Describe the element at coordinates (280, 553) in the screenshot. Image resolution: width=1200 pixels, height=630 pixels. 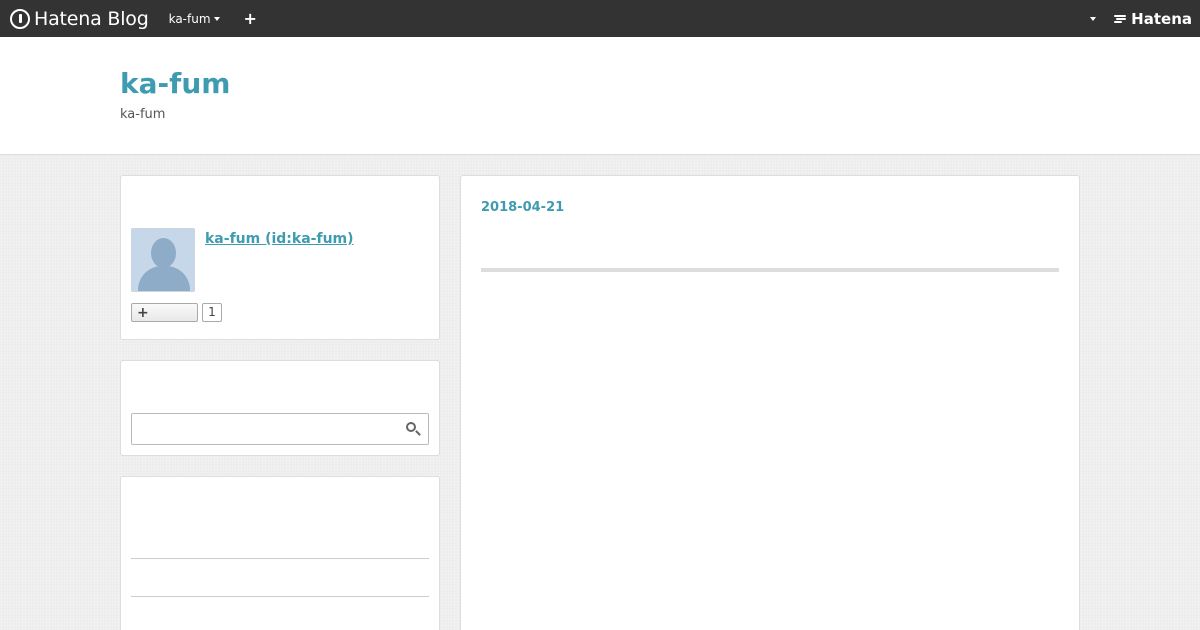
I see `recent-entries-module` at that location.